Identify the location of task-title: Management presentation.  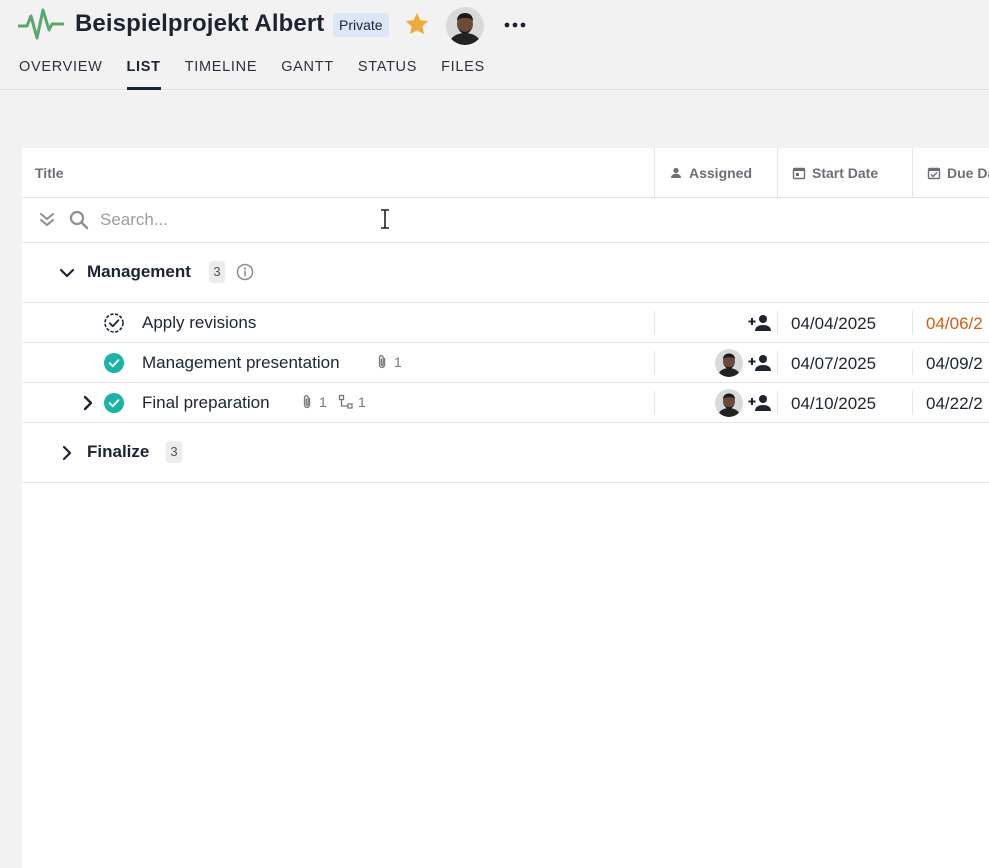
(241, 363).